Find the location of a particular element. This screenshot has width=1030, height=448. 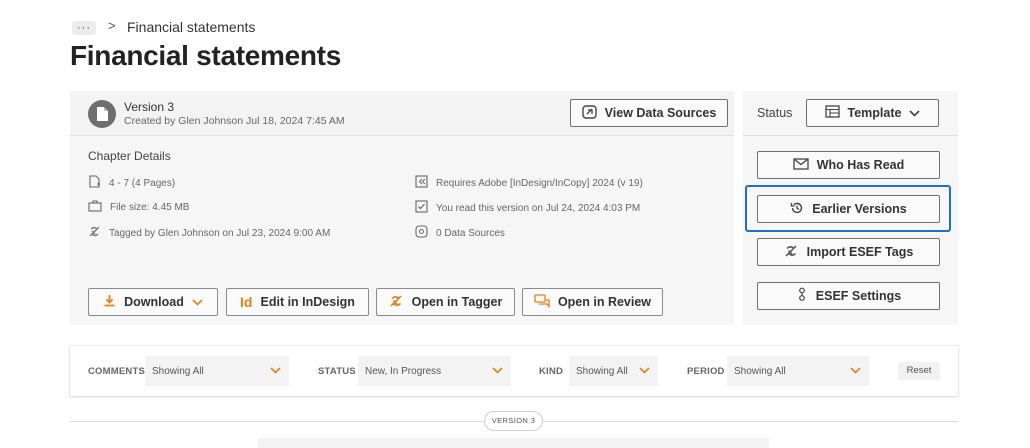

status-header: Status Template is located at coordinates (850, 113).